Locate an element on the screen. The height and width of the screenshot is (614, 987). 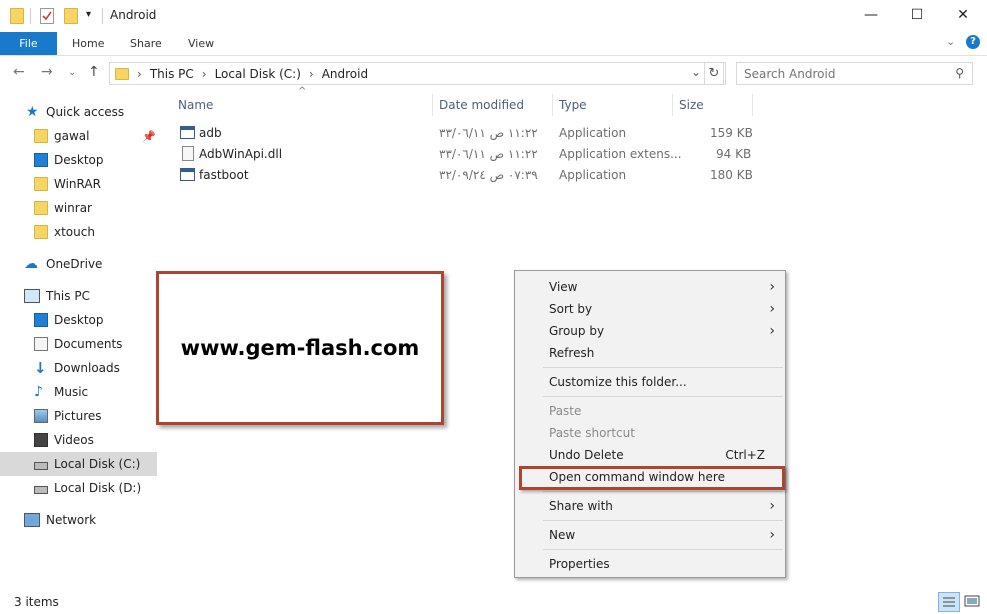
file-date: ٠٧:٣٩ ص ٣٢/٠٩/٢٤ is located at coordinates (488, 175).